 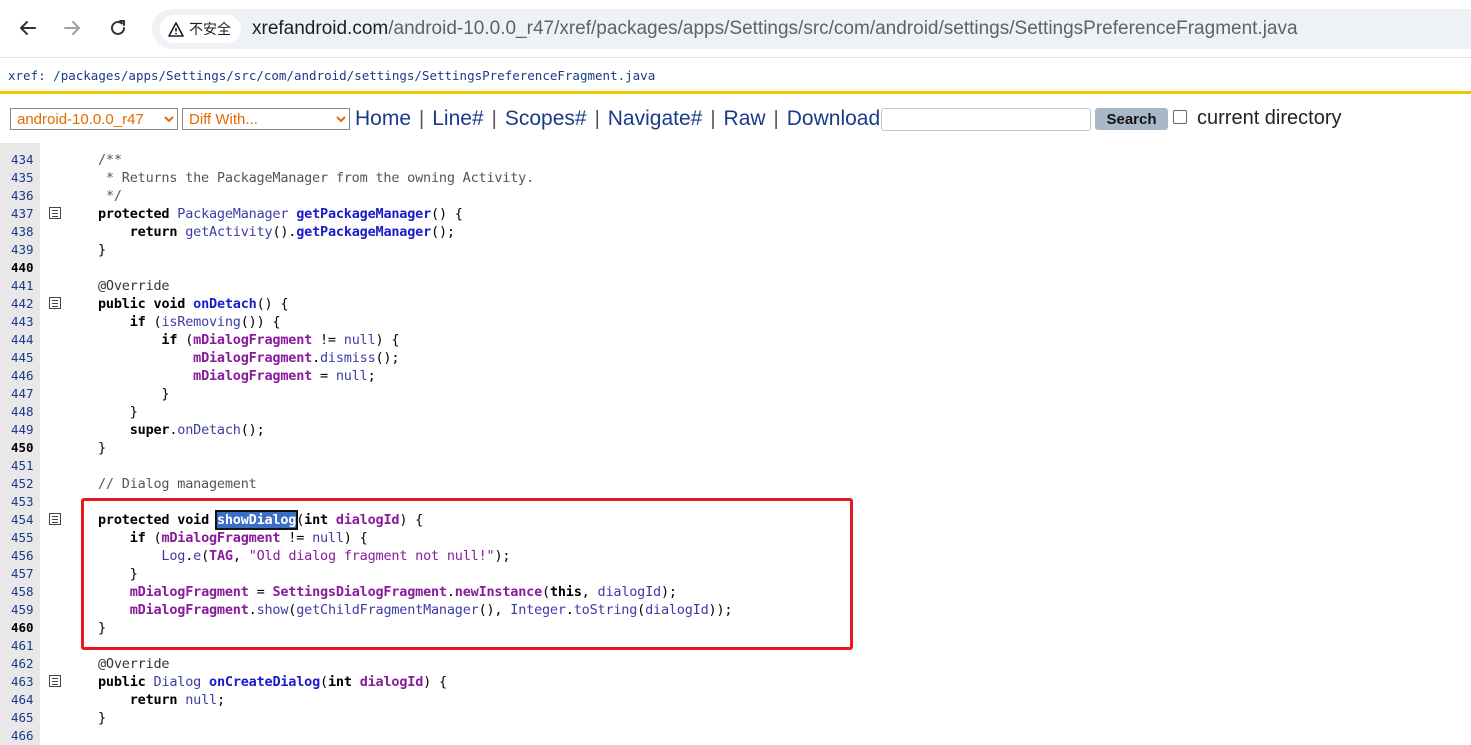 What do you see at coordinates (1131, 119) in the screenshot?
I see `search-button: Search` at bounding box center [1131, 119].